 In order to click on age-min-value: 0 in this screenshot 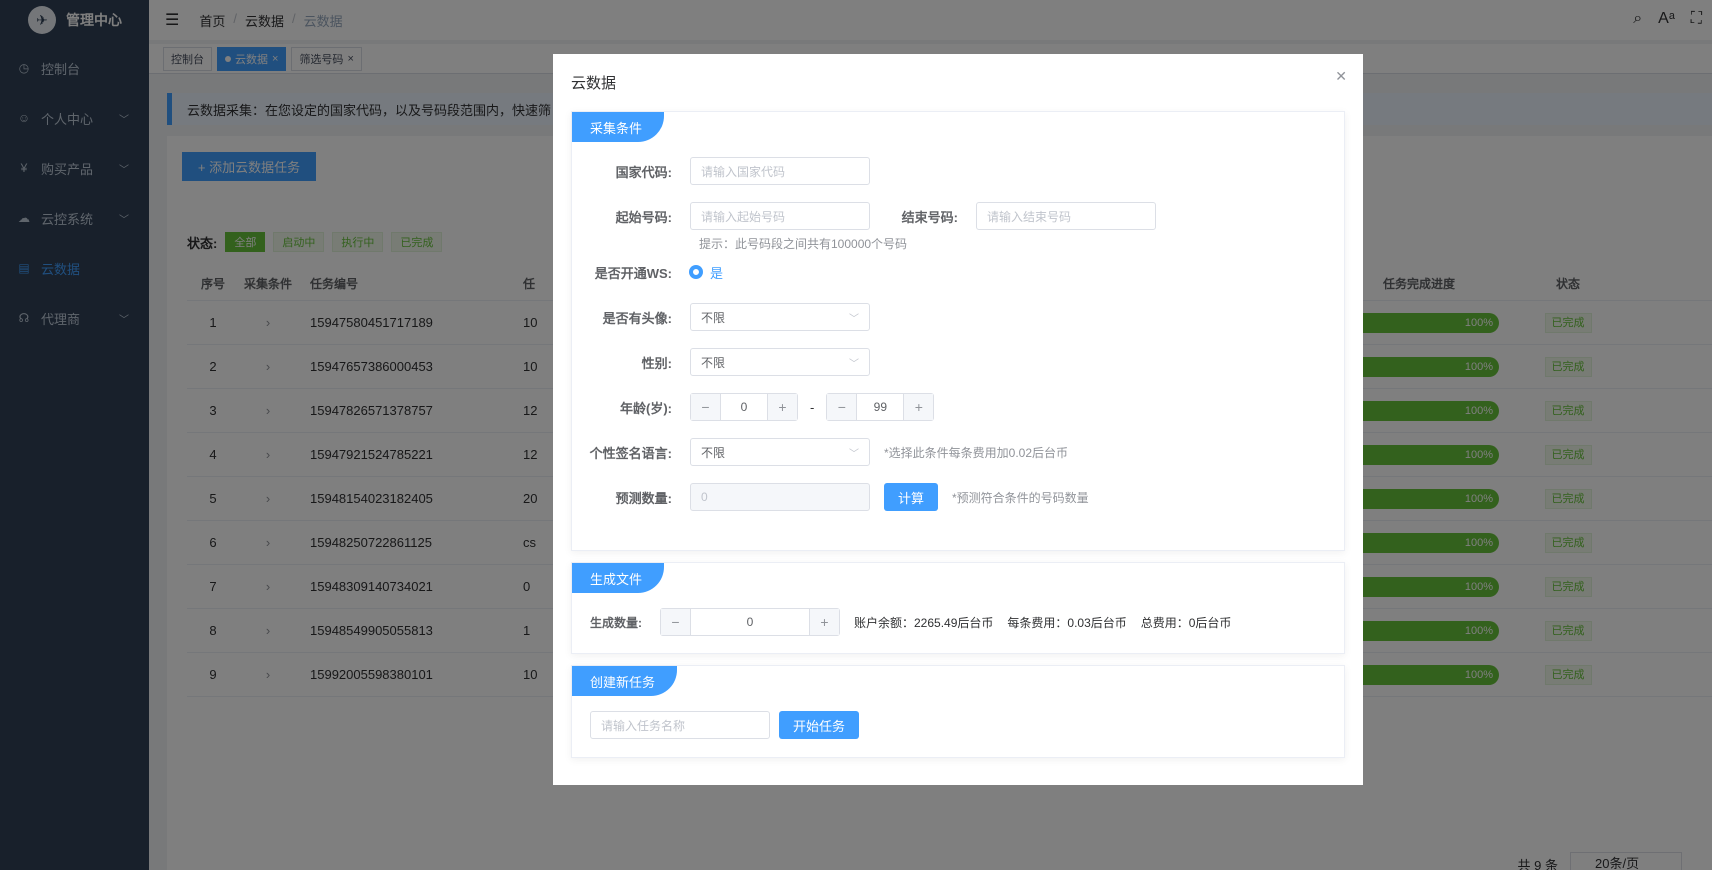, I will do `click(744, 407)`.